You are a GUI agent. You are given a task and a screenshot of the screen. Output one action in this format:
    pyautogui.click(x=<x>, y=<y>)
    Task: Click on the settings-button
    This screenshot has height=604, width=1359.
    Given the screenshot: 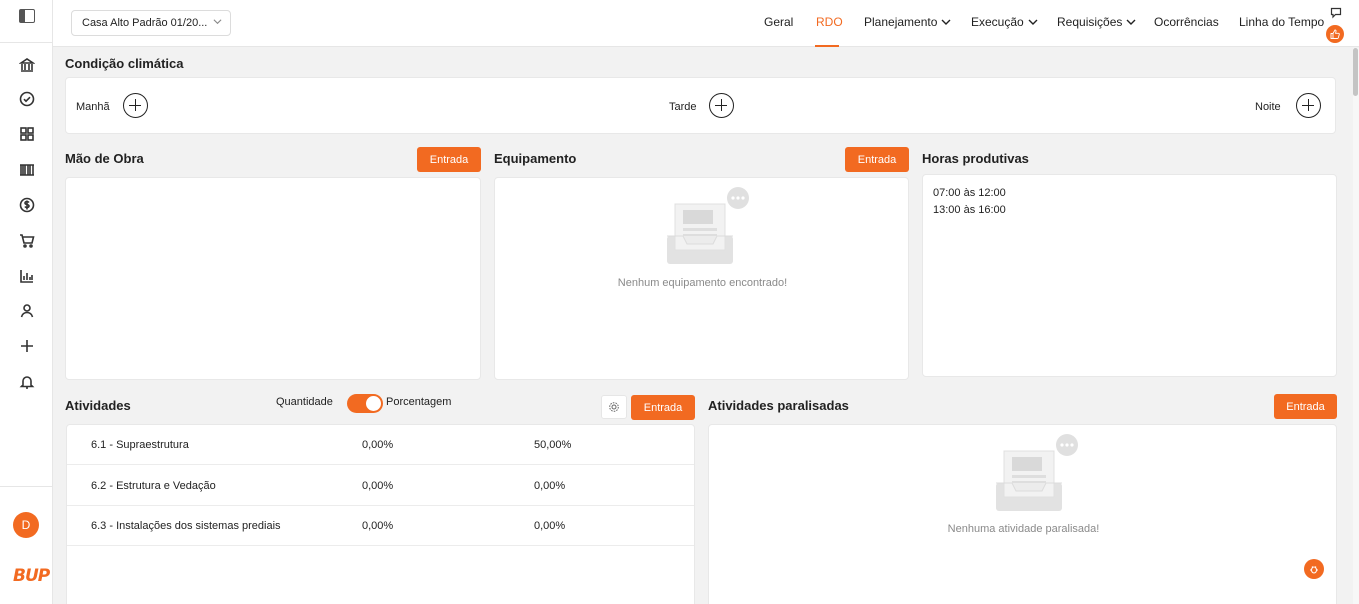 What is the action you would take?
    pyautogui.click(x=614, y=407)
    